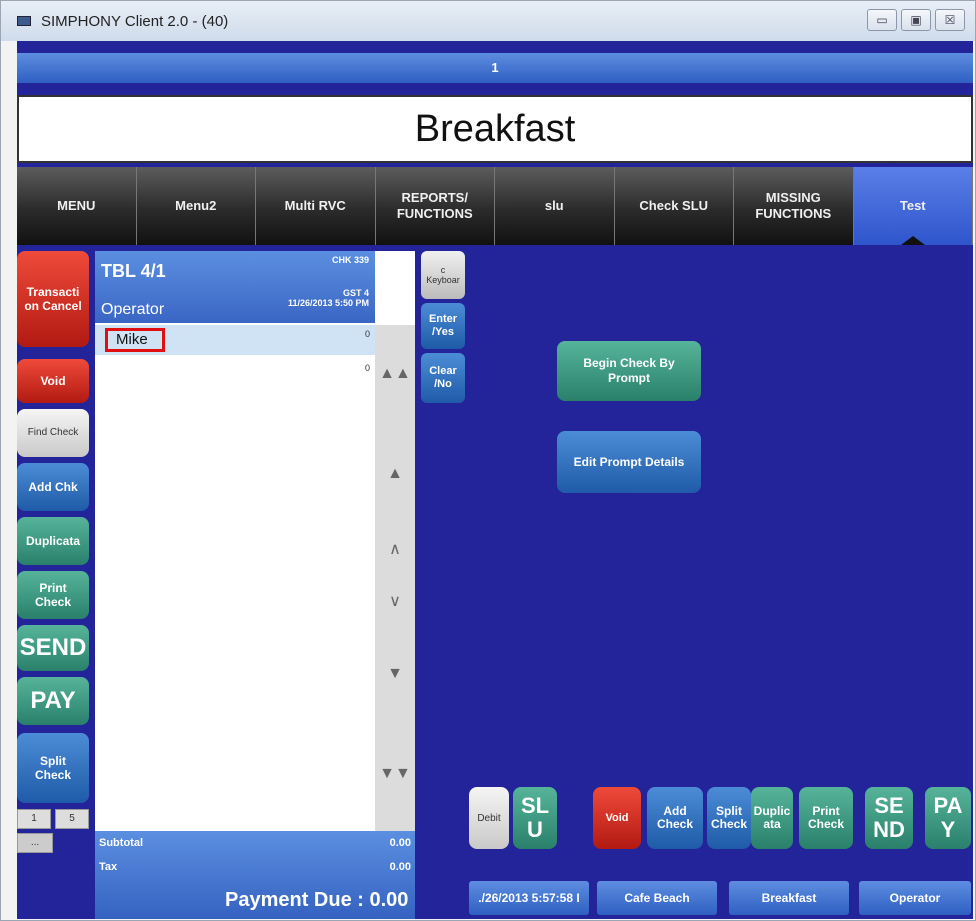 The image size is (976, 921). Describe the element at coordinates (916, 20) in the screenshot. I see `maximize-icon: ▣` at that location.